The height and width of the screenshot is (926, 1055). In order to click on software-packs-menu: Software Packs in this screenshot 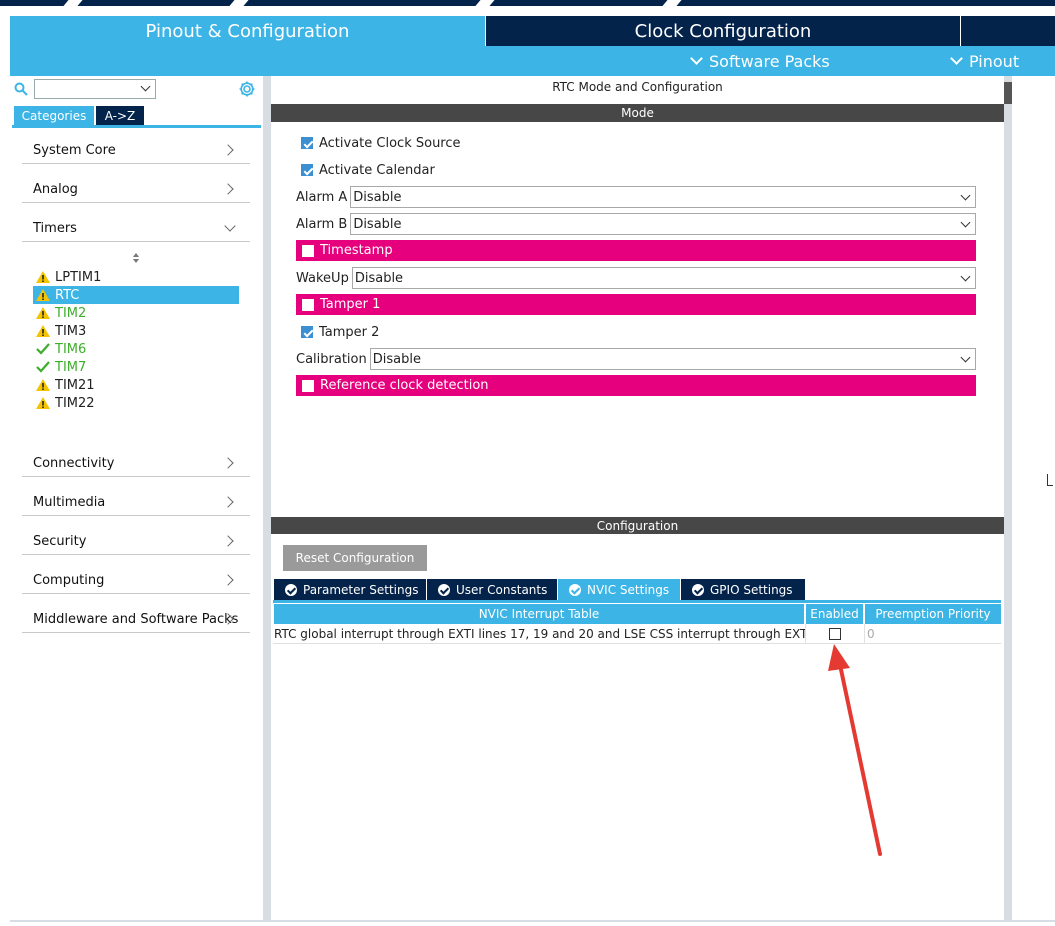, I will do `click(760, 61)`.